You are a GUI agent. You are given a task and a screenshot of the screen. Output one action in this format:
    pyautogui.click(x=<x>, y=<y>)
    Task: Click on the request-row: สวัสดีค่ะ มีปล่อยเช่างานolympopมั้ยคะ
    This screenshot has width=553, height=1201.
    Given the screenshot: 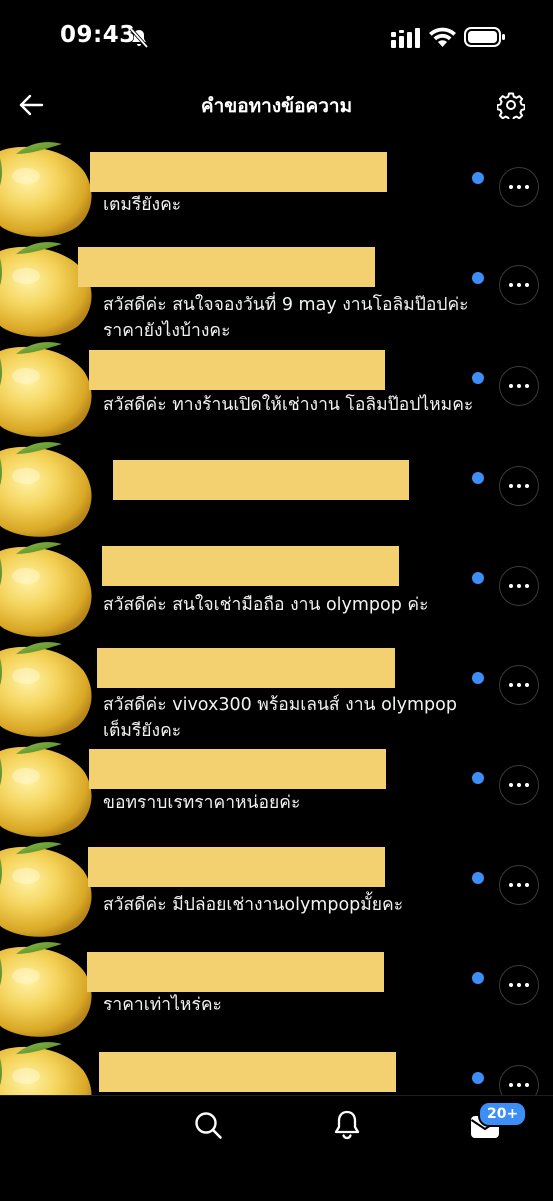 What is the action you would take?
    pyautogui.click(x=276, y=890)
    